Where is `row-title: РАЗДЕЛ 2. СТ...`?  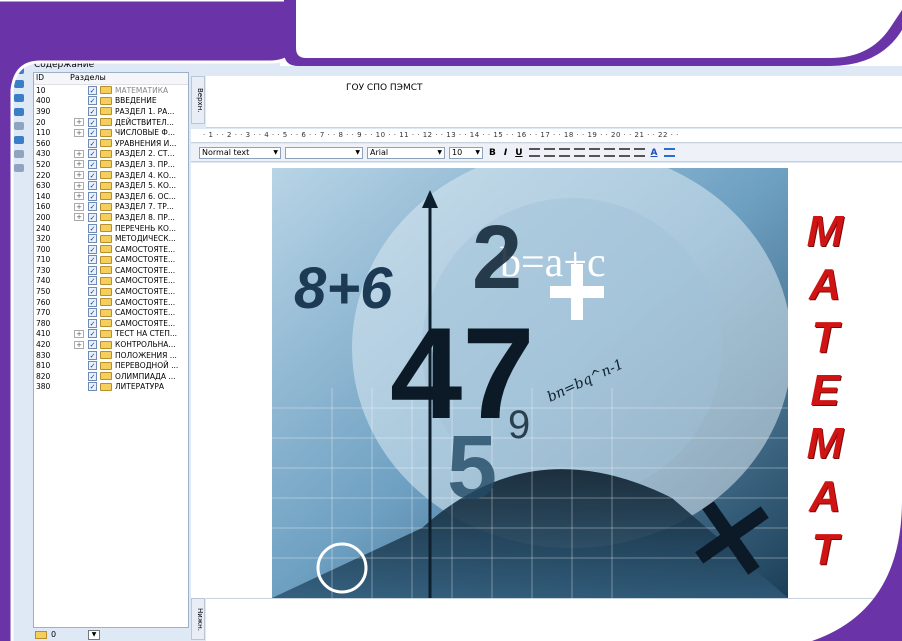 row-title: РАЗДЕЛ 2. СТ... is located at coordinates (145, 153).